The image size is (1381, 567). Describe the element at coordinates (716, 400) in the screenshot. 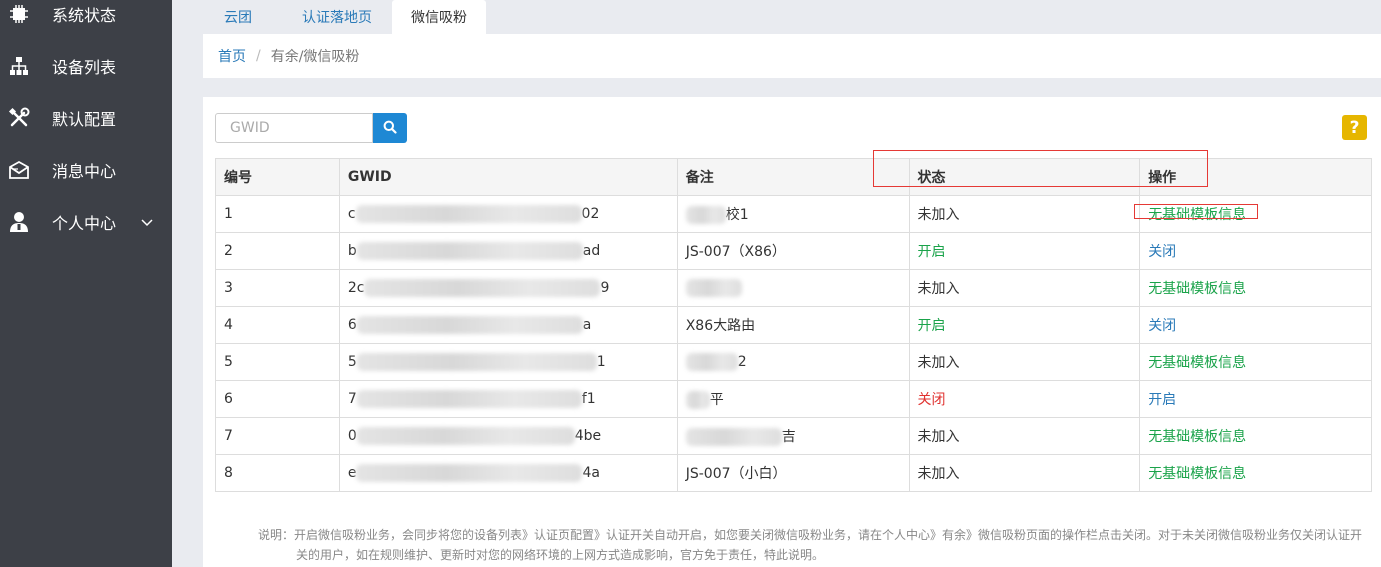

I see `note-end: 平` at that location.